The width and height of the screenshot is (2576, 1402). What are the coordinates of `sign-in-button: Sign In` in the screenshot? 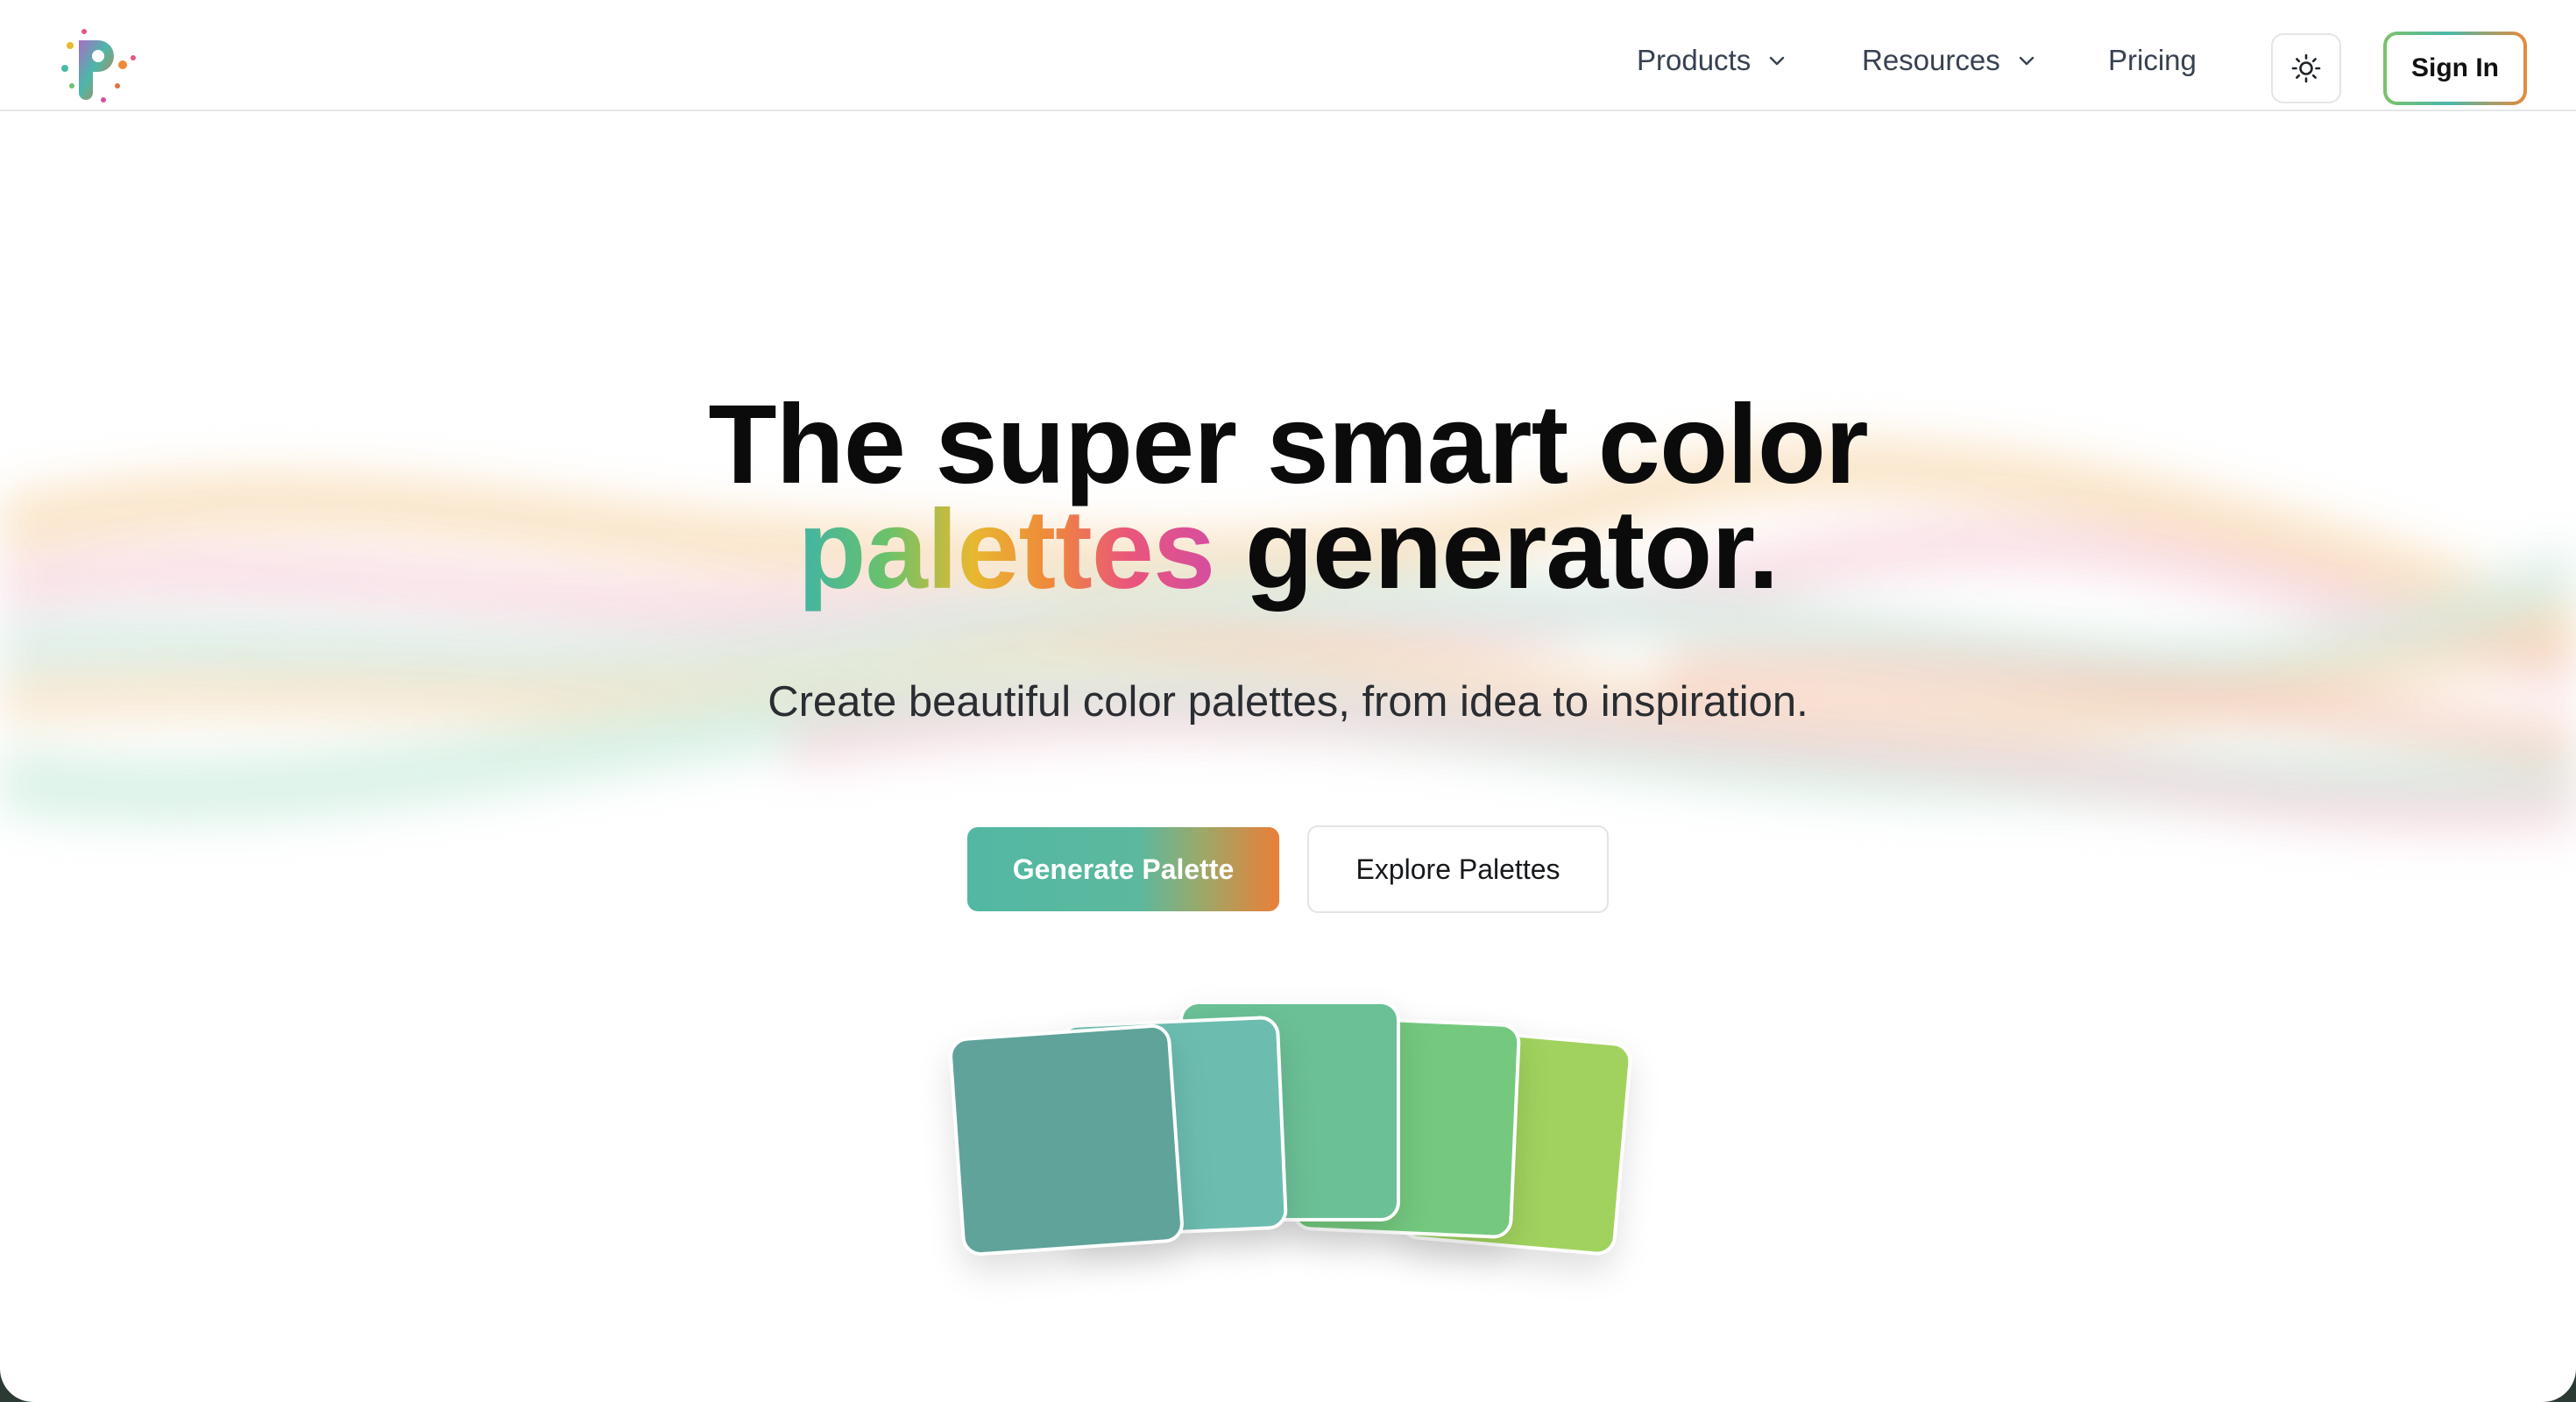 It's located at (2455, 68).